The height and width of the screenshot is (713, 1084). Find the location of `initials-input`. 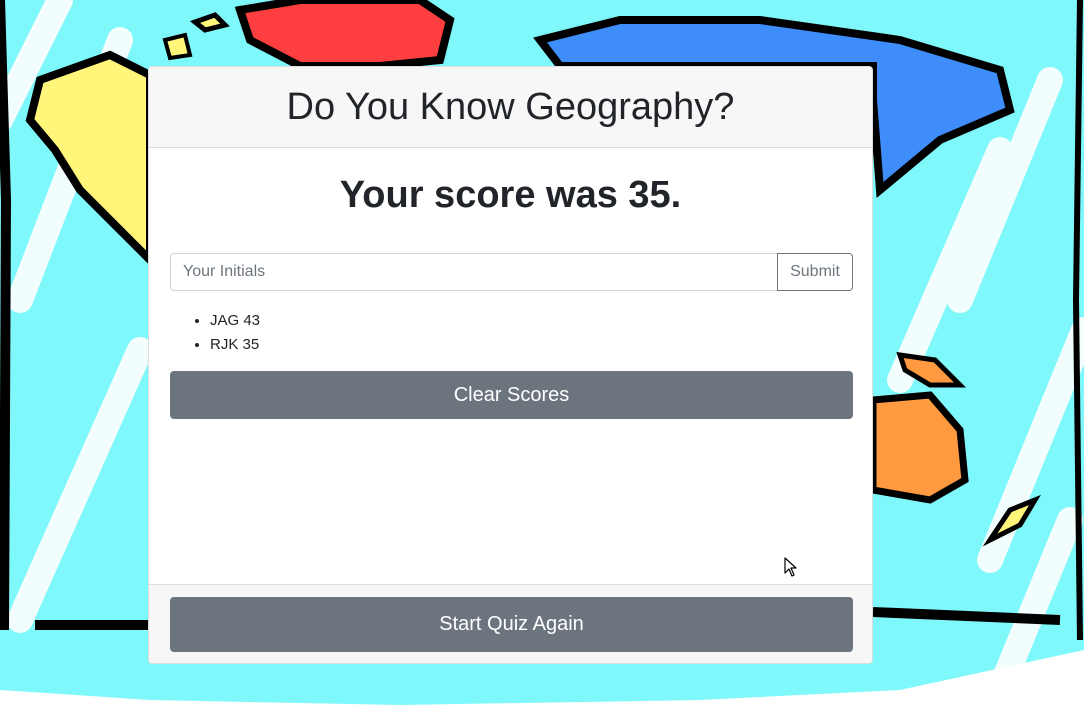

initials-input is located at coordinates (473, 272).